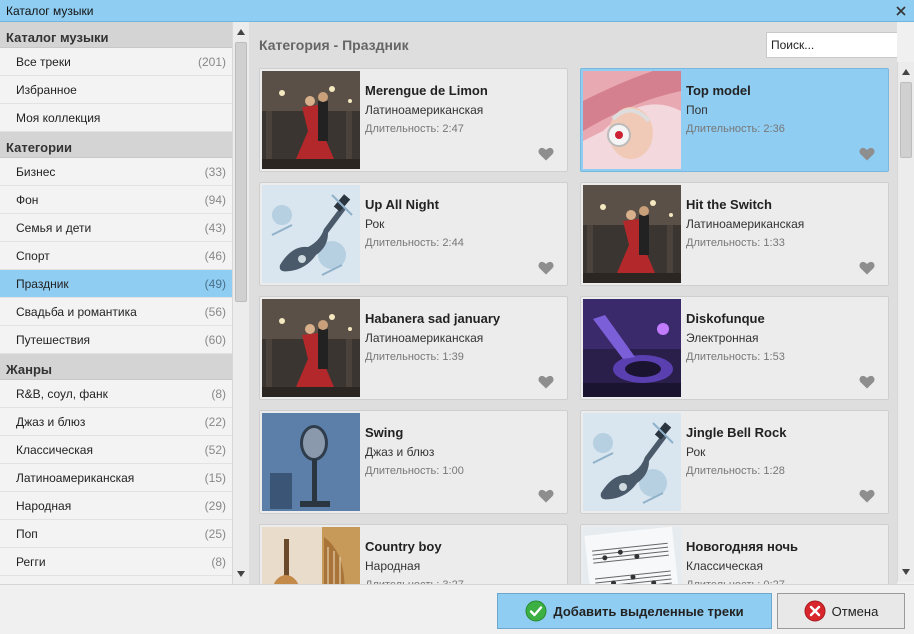 The image size is (914, 634). What do you see at coordinates (734, 462) in the screenshot?
I see `track-card: Jingle Bell Rock Рок Длительность: 1:28` at bounding box center [734, 462].